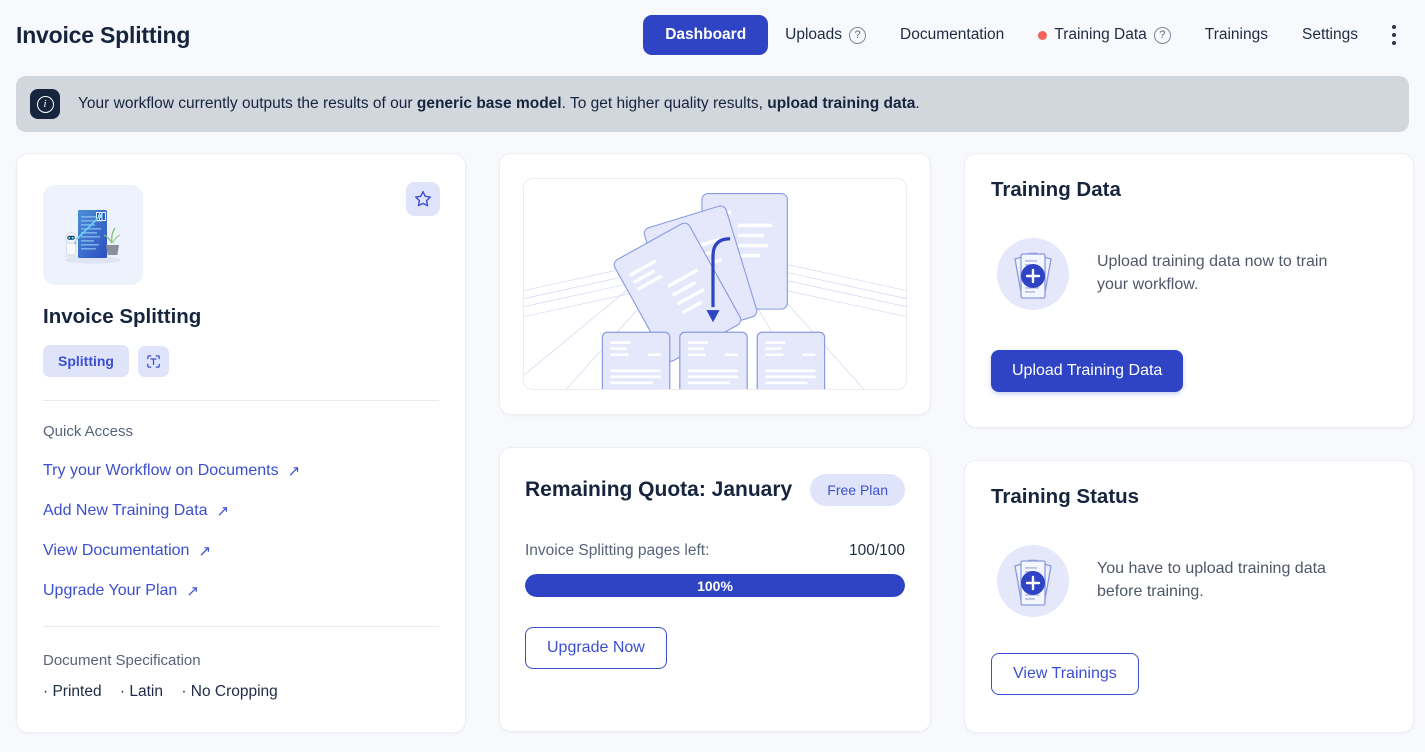 This screenshot has height=752, width=1425. What do you see at coordinates (110, 590) in the screenshot?
I see `link-upgrade-plan-label: Upgrade Your Plan` at bounding box center [110, 590].